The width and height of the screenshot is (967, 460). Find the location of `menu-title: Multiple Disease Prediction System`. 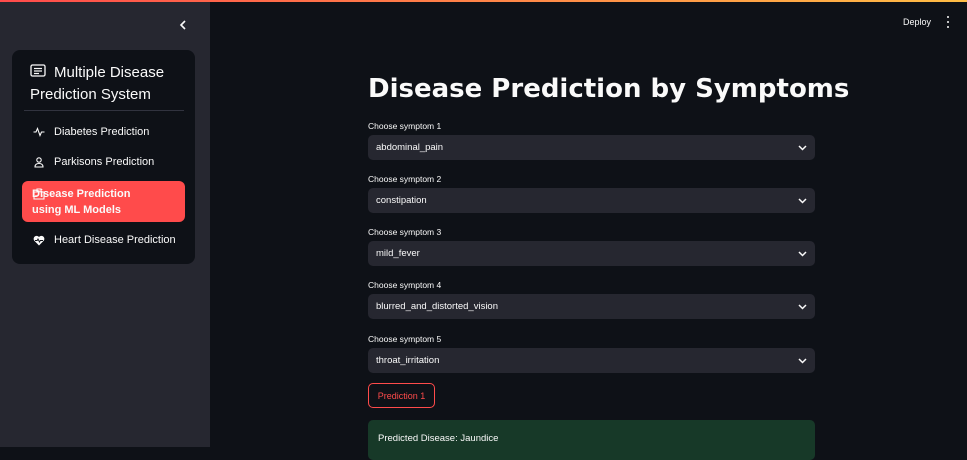

menu-title: Multiple Disease Prediction System is located at coordinates (109, 84).